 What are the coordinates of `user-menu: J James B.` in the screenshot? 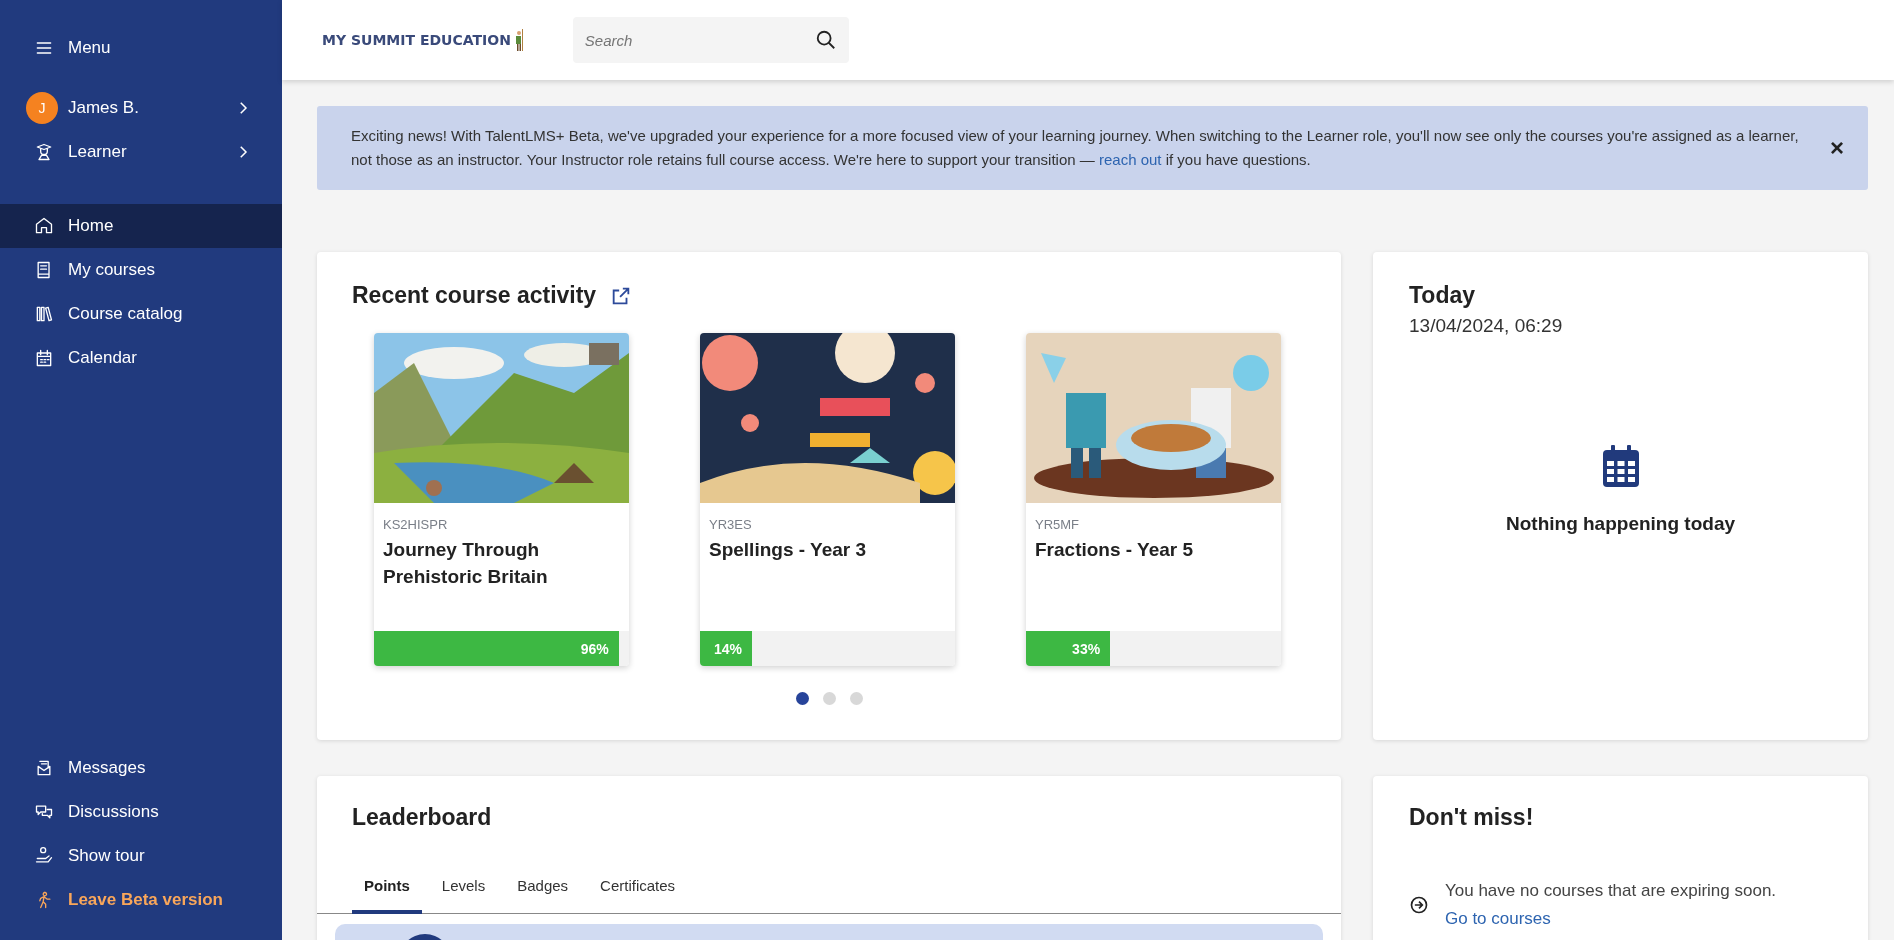 It's located at (141, 108).